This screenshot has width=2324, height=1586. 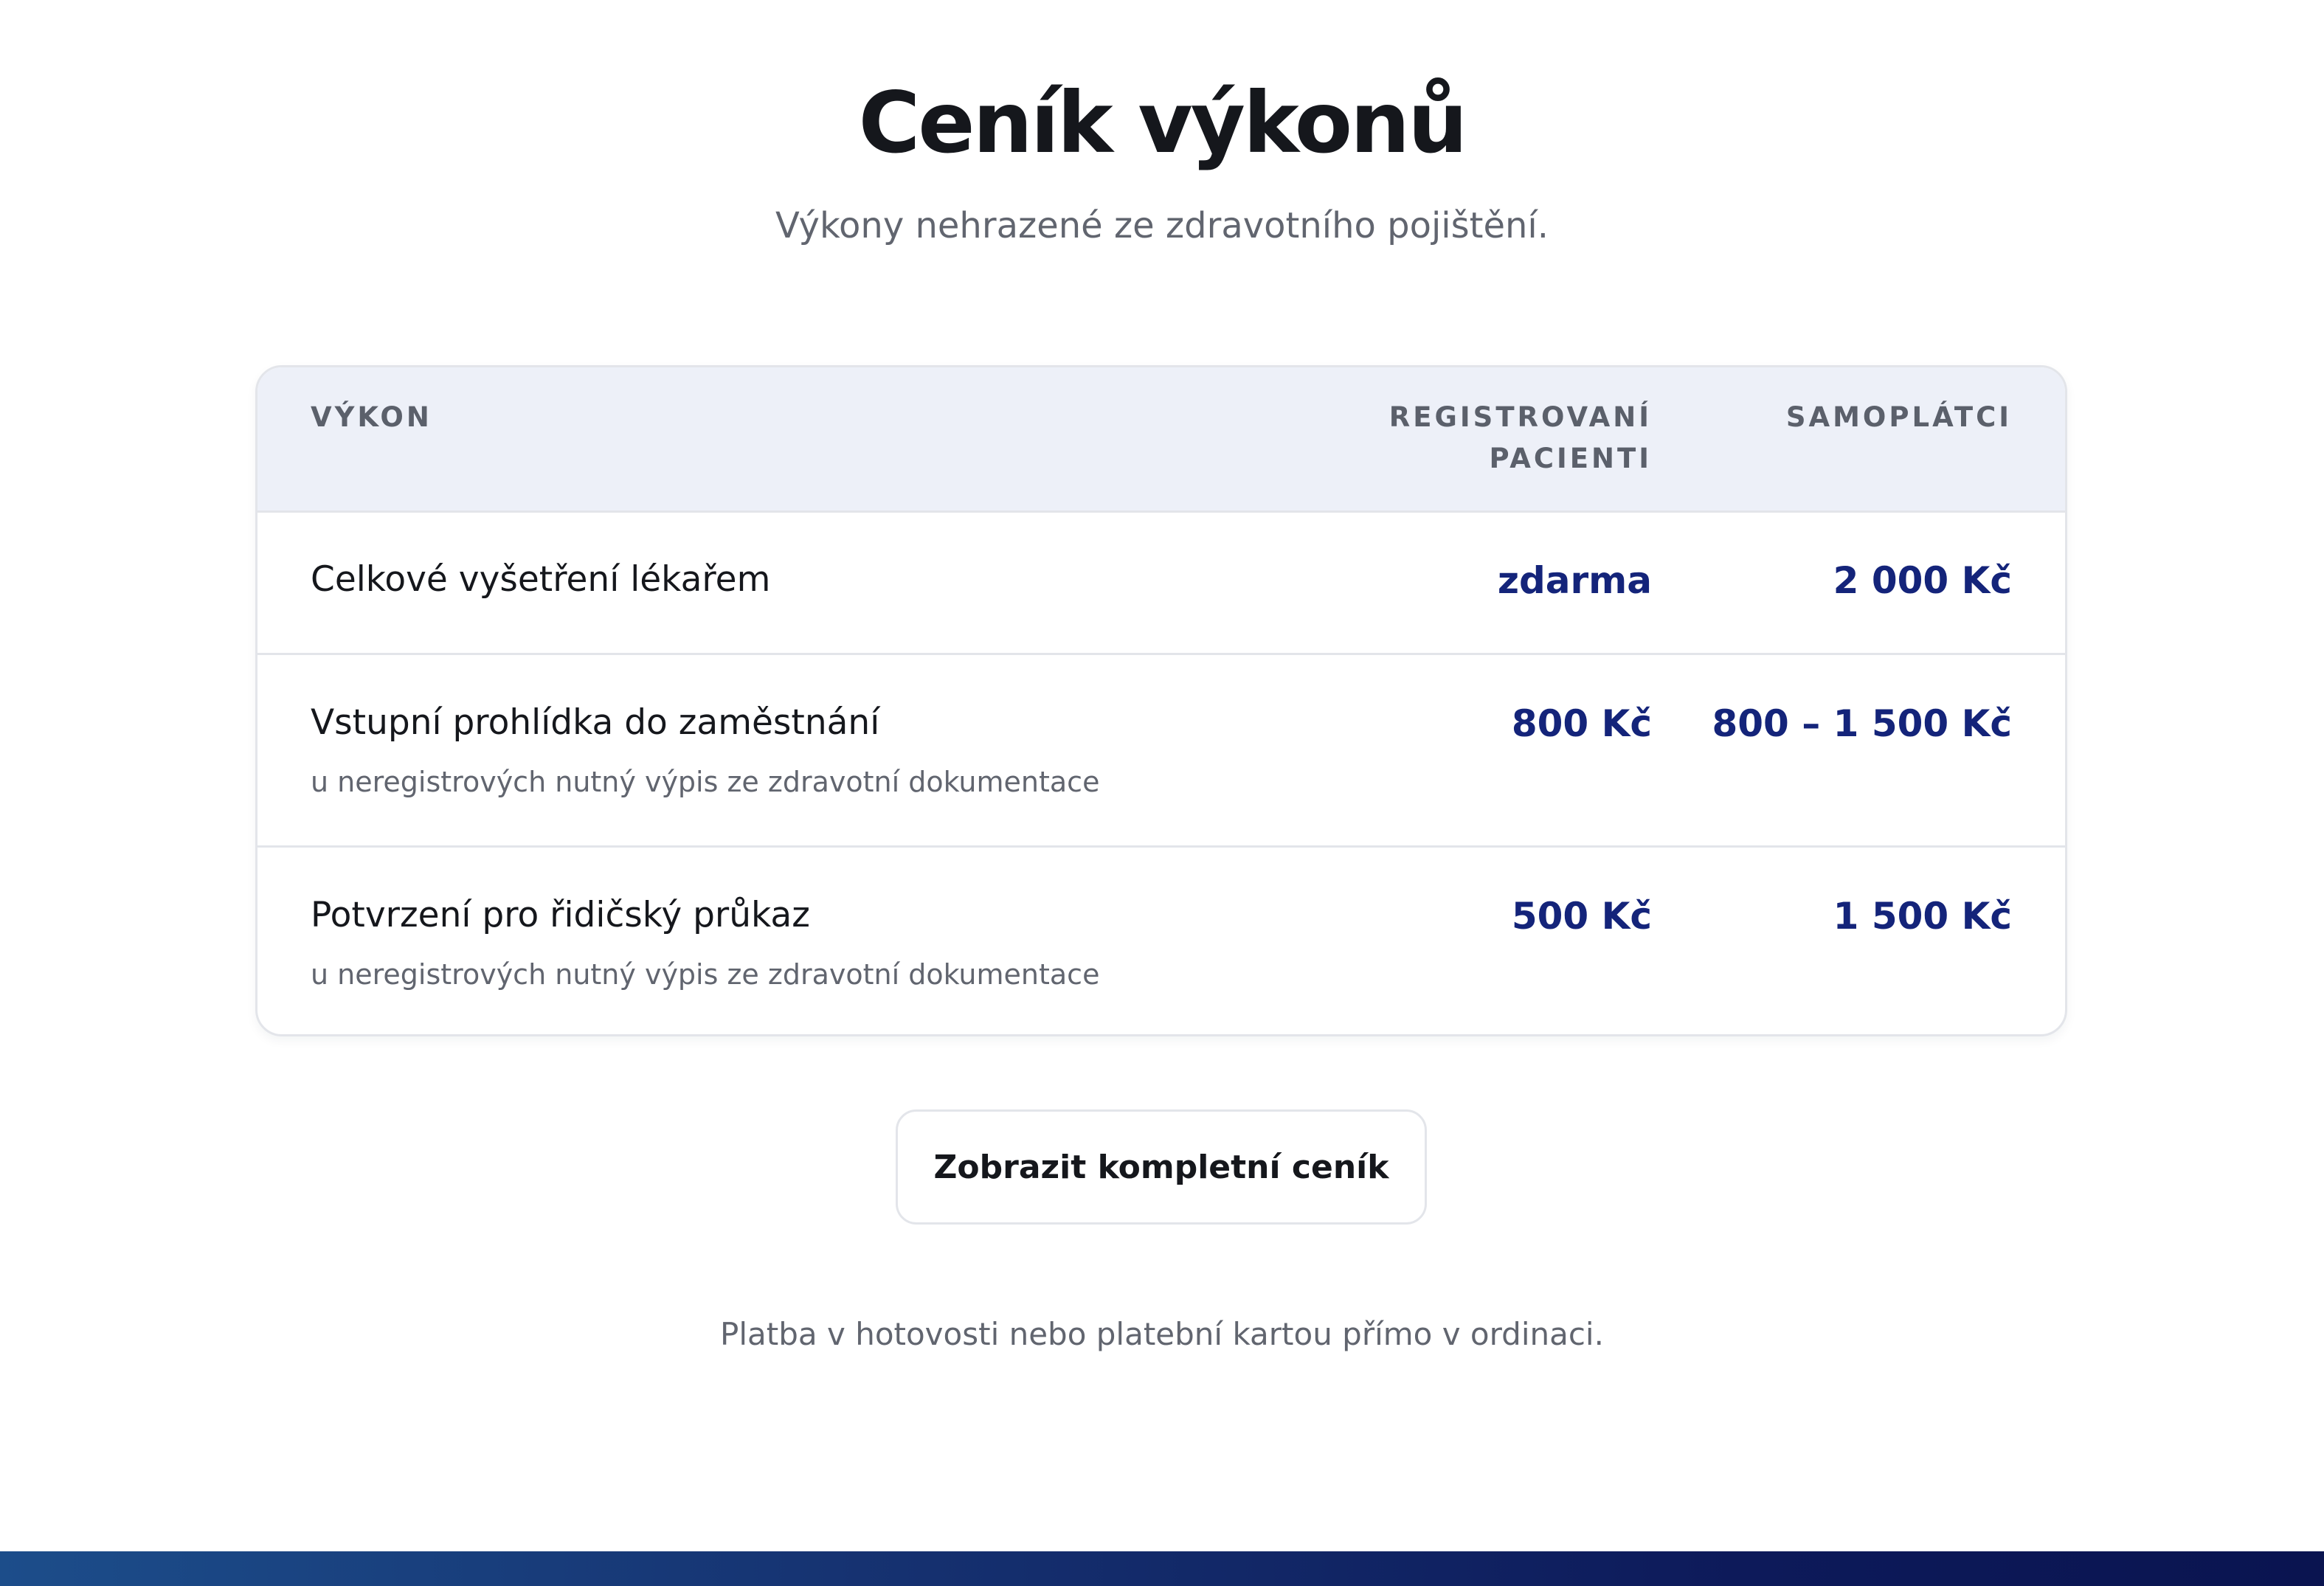 What do you see at coordinates (1574, 581) in the screenshot?
I see `price-registered: zdarma` at bounding box center [1574, 581].